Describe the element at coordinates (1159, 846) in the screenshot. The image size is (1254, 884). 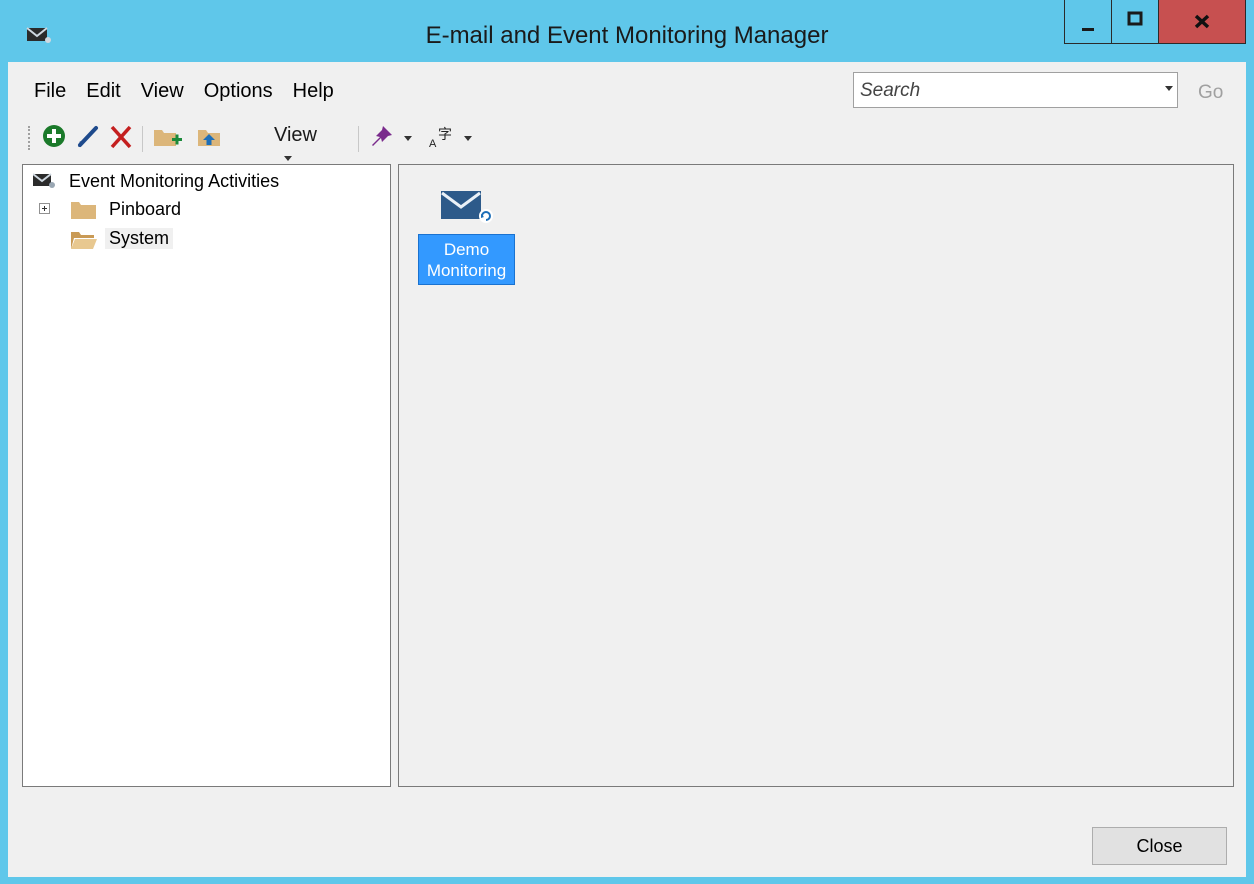
I see `close-button: Close` at that location.